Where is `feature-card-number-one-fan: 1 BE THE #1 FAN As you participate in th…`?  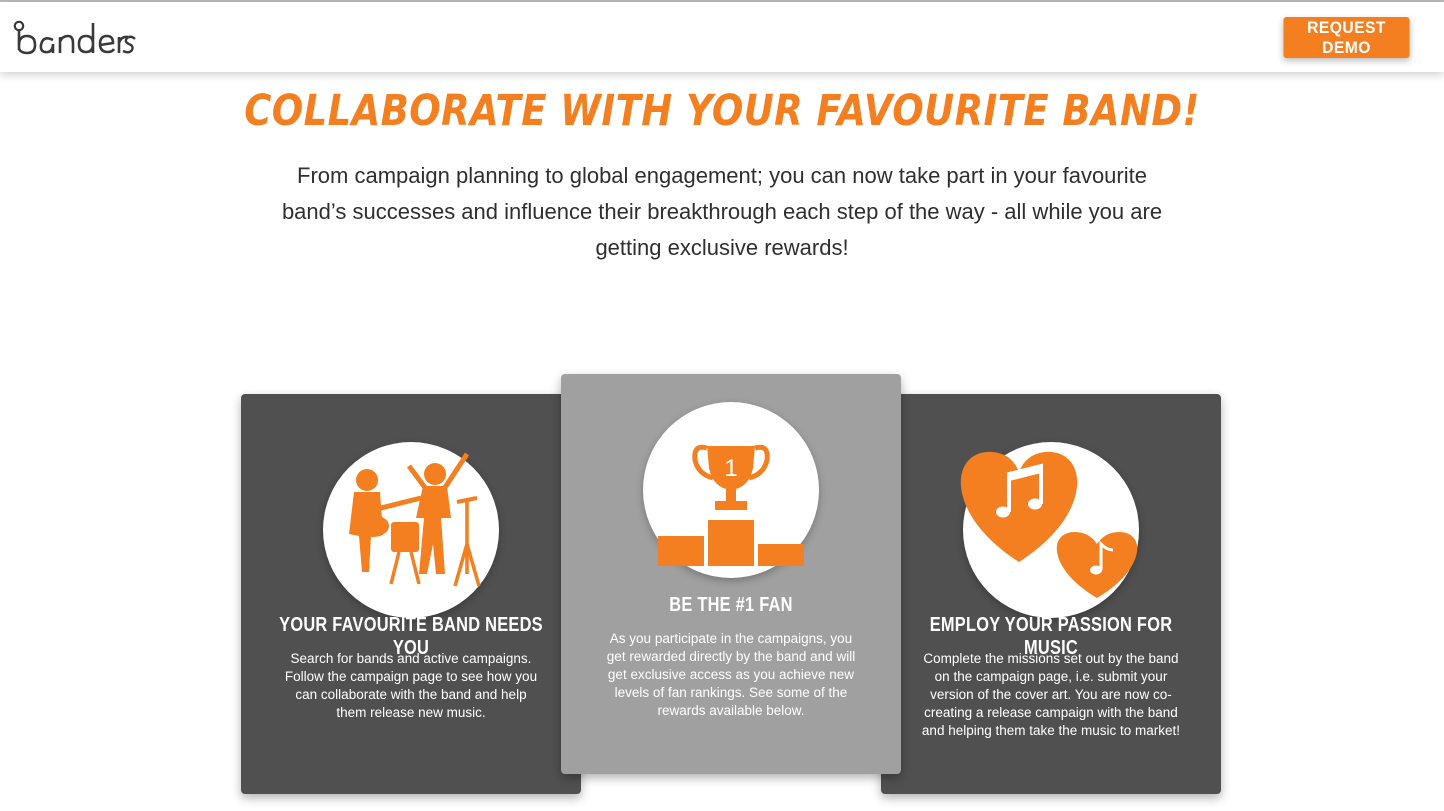 feature-card-number-one-fan: 1 BE THE #1 FAN As you participate in th… is located at coordinates (731, 574).